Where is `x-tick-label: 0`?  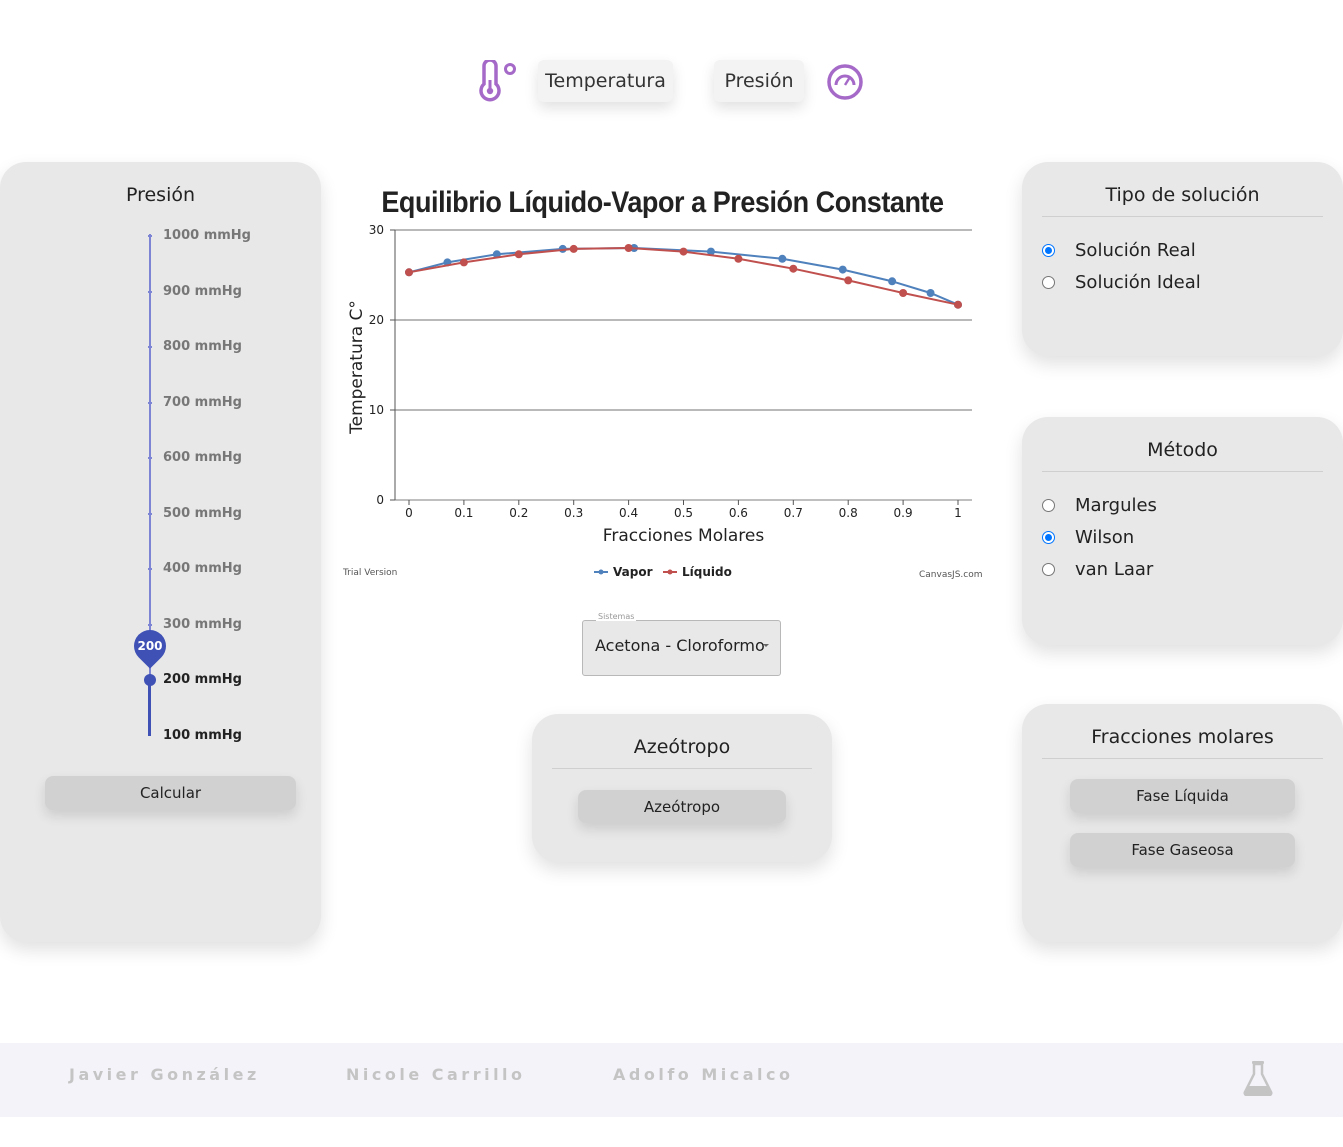
x-tick-label: 0 is located at coordinates (409, 513).